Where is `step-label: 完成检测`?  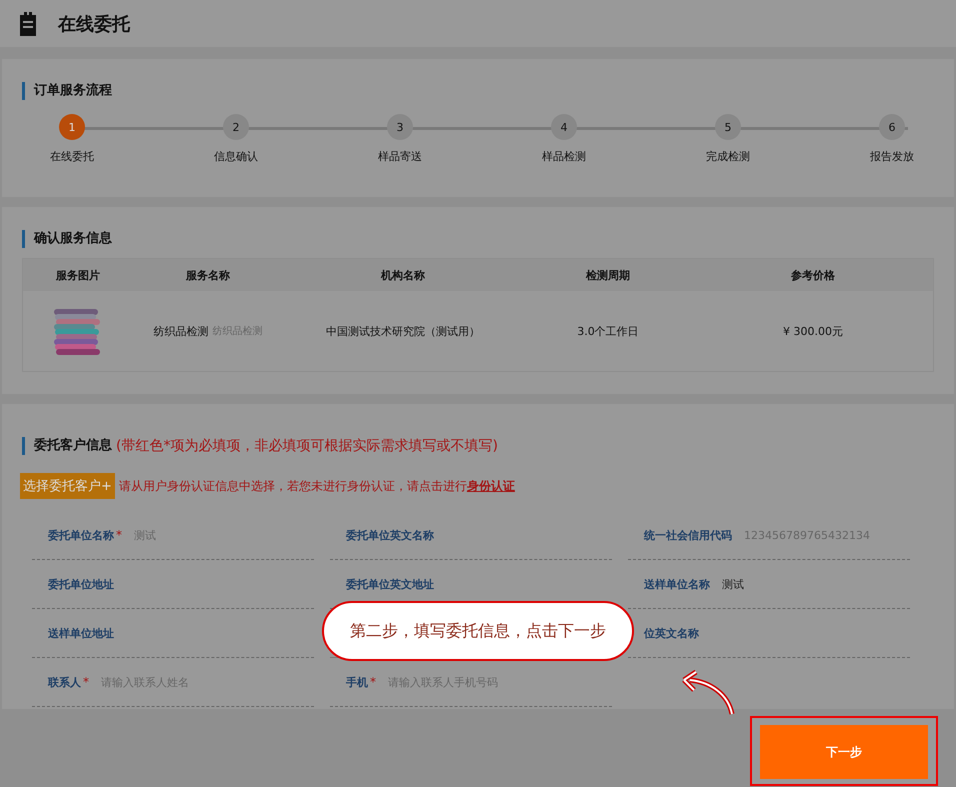 step-label: 完成检测 is located at coordinates (728, 156).